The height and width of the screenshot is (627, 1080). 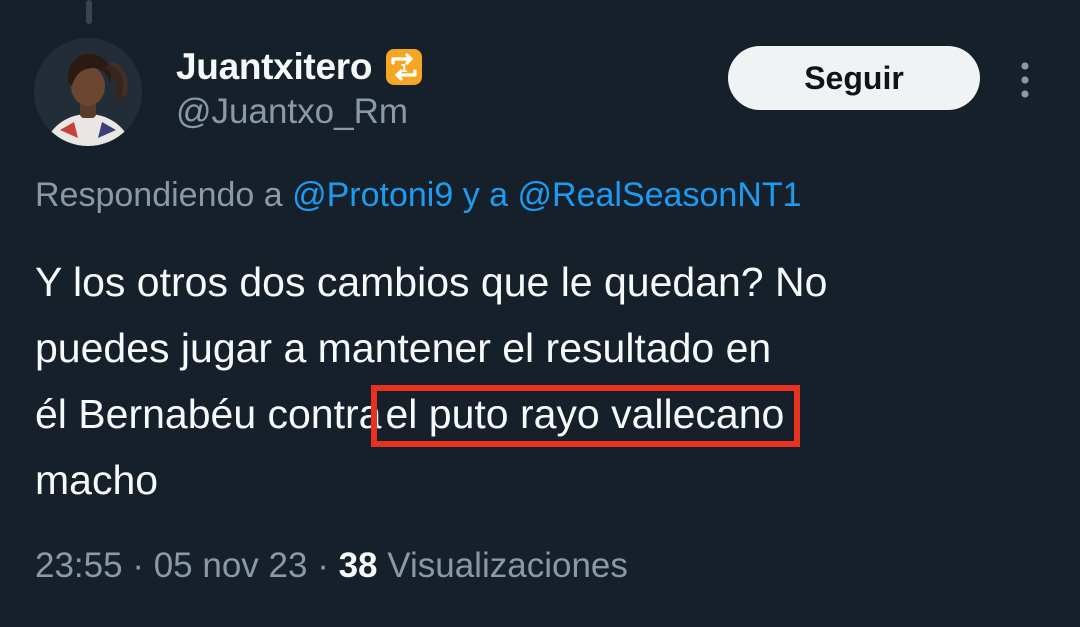 I want to click on tweet-text-line: él Bernabéu contrael puto rayo vallecano, so click(x=535, y=414).